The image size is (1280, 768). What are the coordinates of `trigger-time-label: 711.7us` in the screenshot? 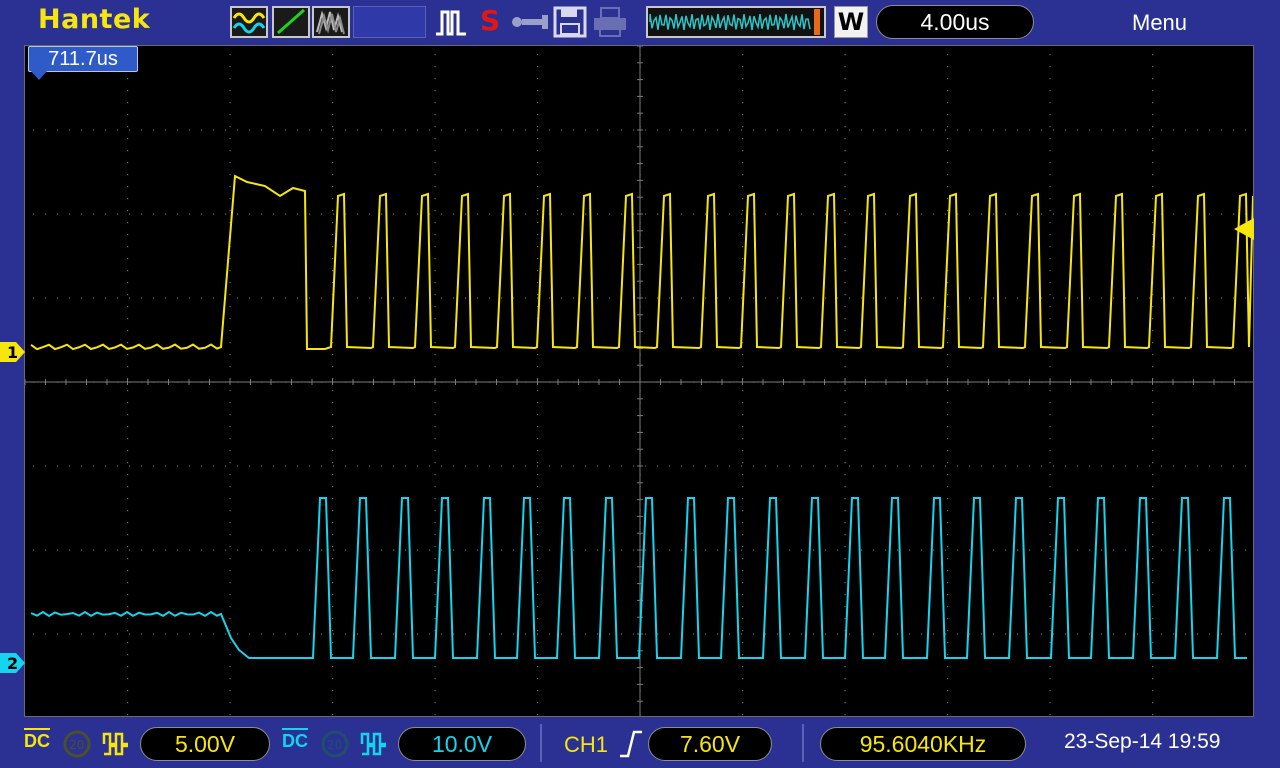 It's located at (83, 59).